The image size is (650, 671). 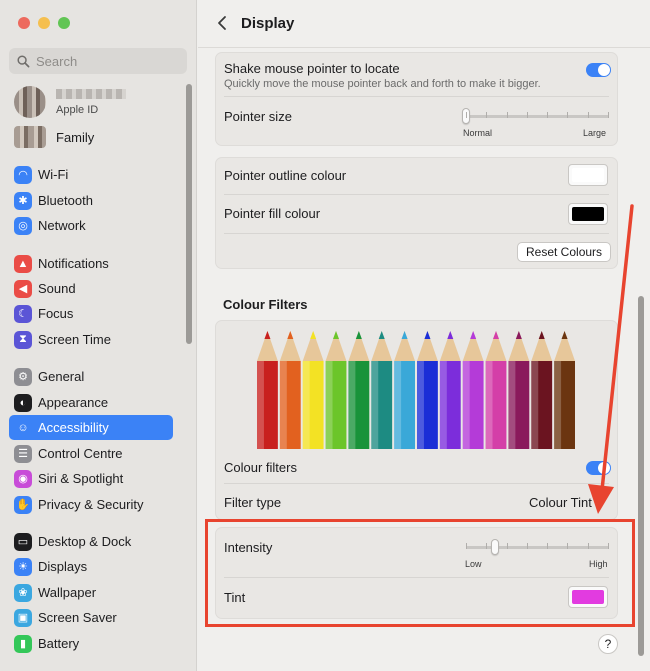 I want to click on sidebar-item-label: Siri & Spotlight, so click(x=81, y=478).